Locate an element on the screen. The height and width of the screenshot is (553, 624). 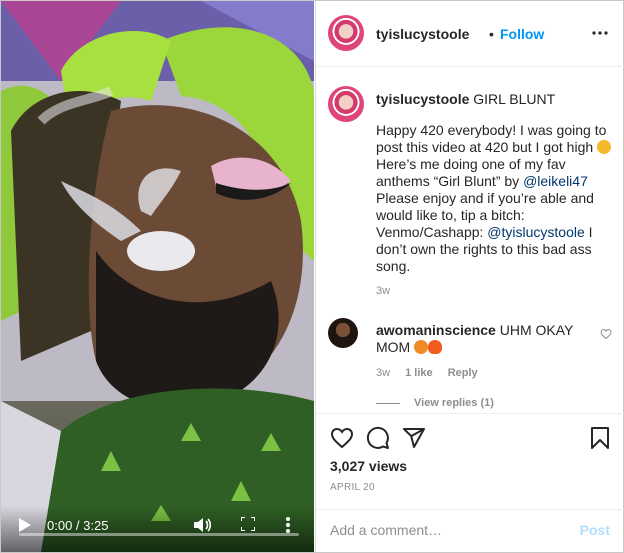
comment-meta: 3w 1 like Reply is located at coordinates (433, 373).